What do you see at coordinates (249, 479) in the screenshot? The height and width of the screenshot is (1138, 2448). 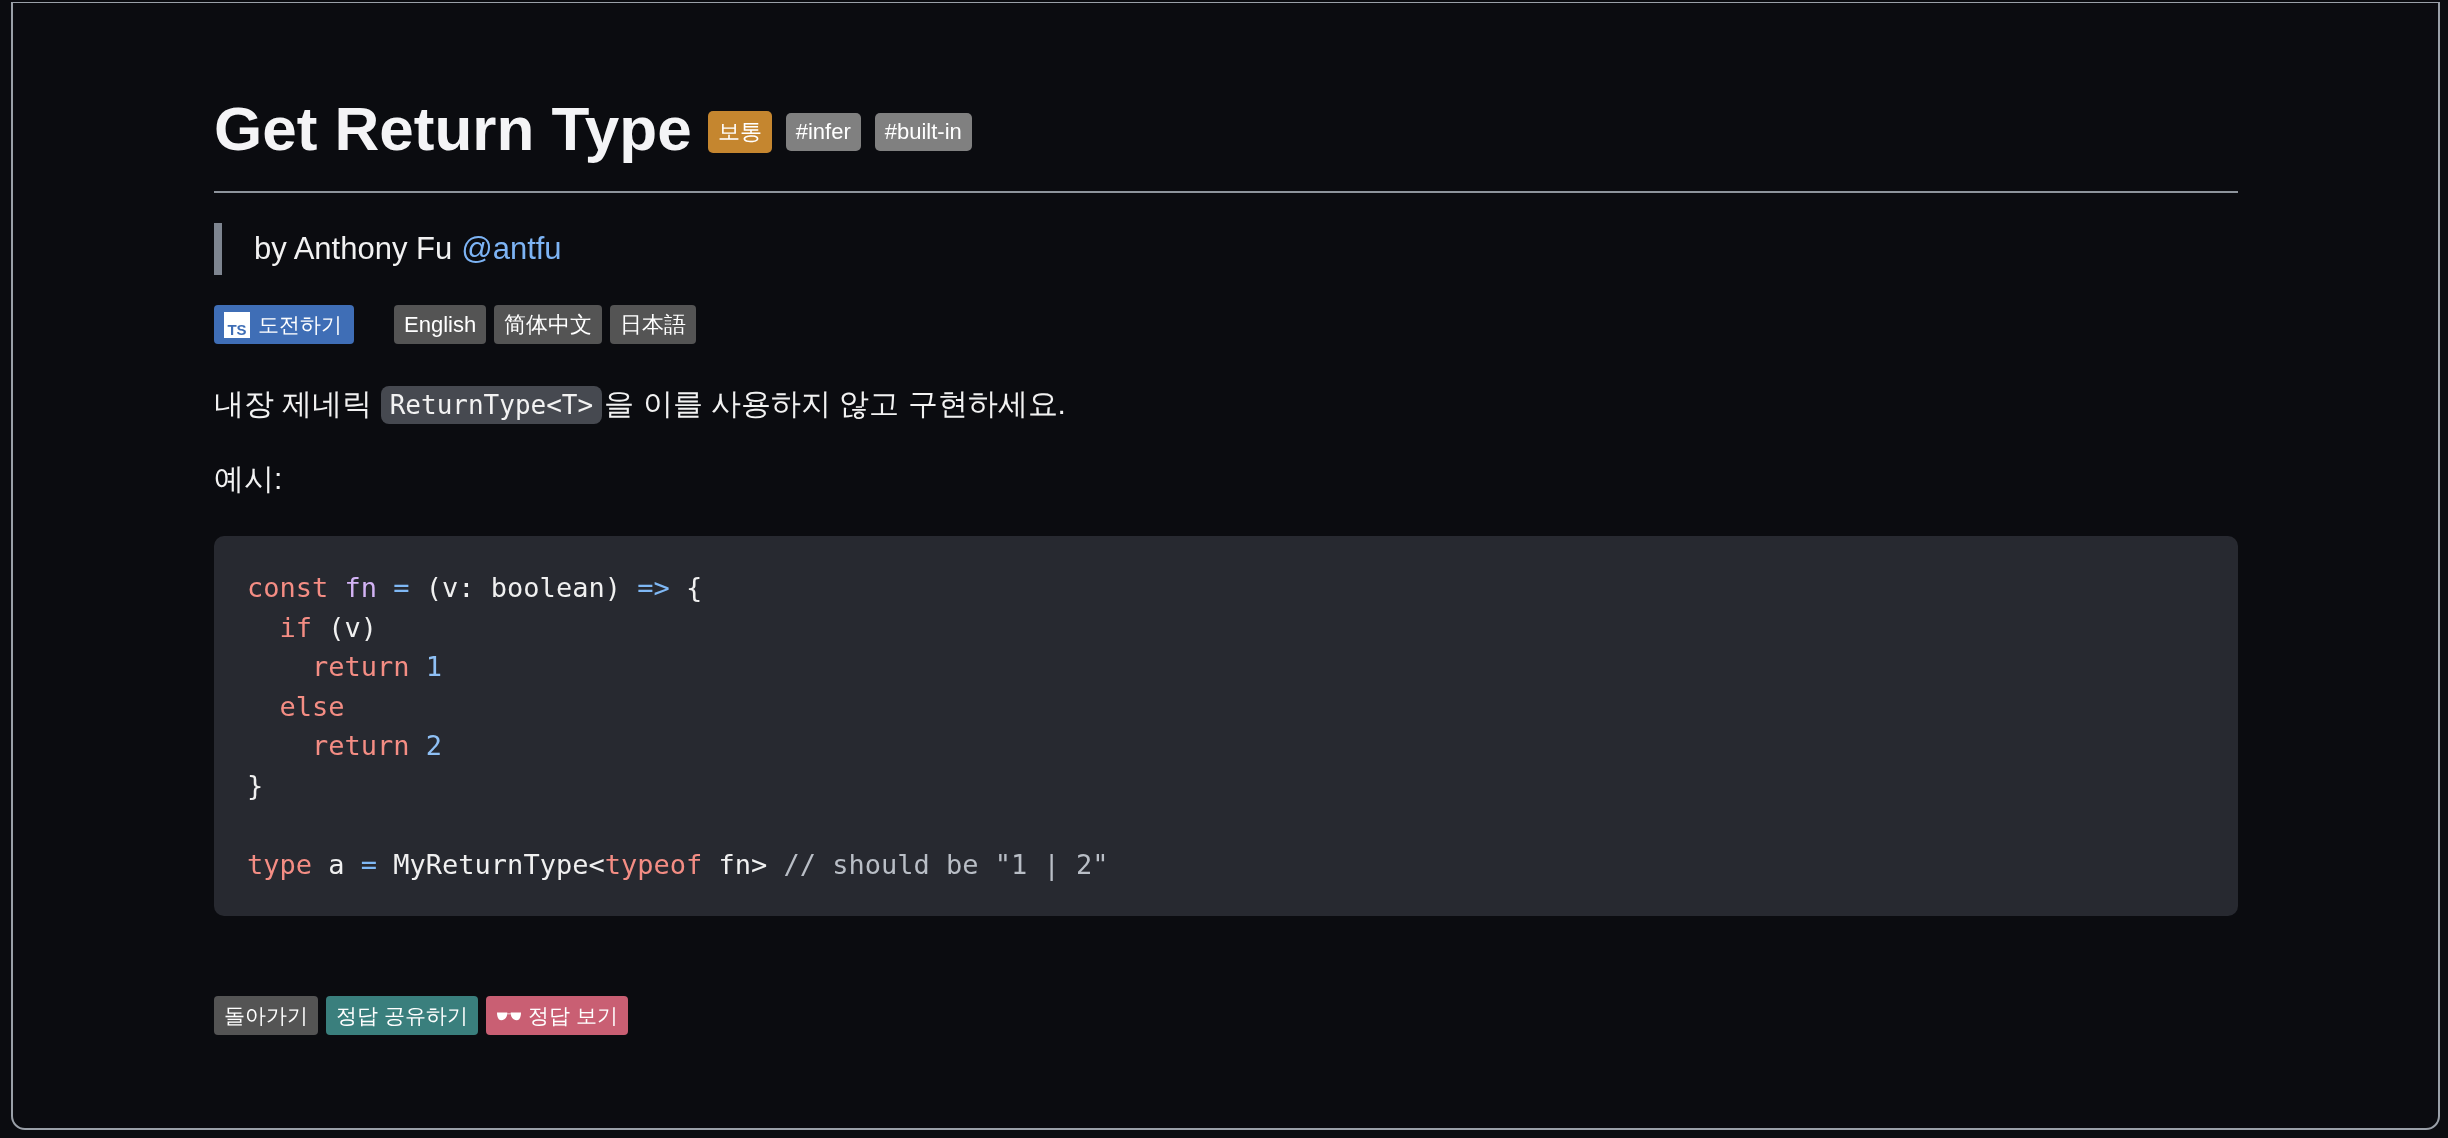 I see `example-label: 예시:` at bounding box center [249, 479].